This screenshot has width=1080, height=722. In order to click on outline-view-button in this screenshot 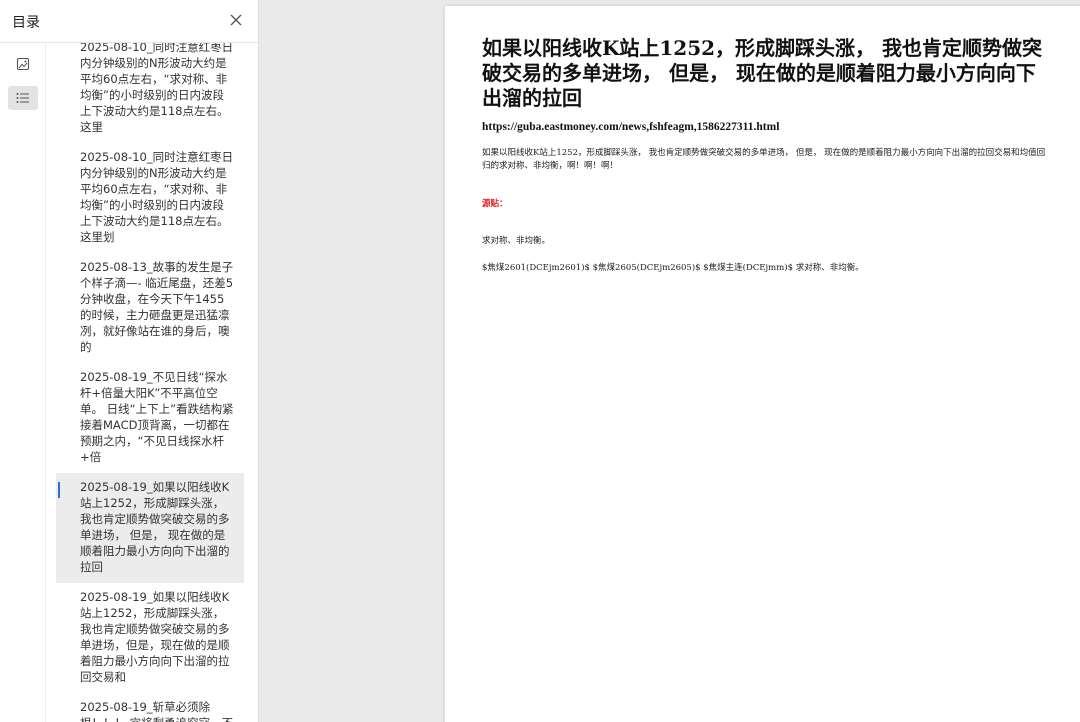, I will do `click(23, 98)`.